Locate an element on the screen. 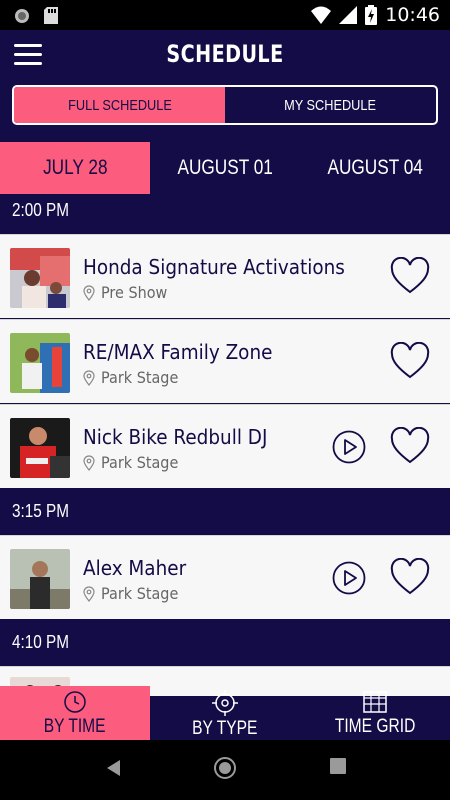 The height and width of the screenshot is (800, 450). home-icon is located at coordinates (225, 768).